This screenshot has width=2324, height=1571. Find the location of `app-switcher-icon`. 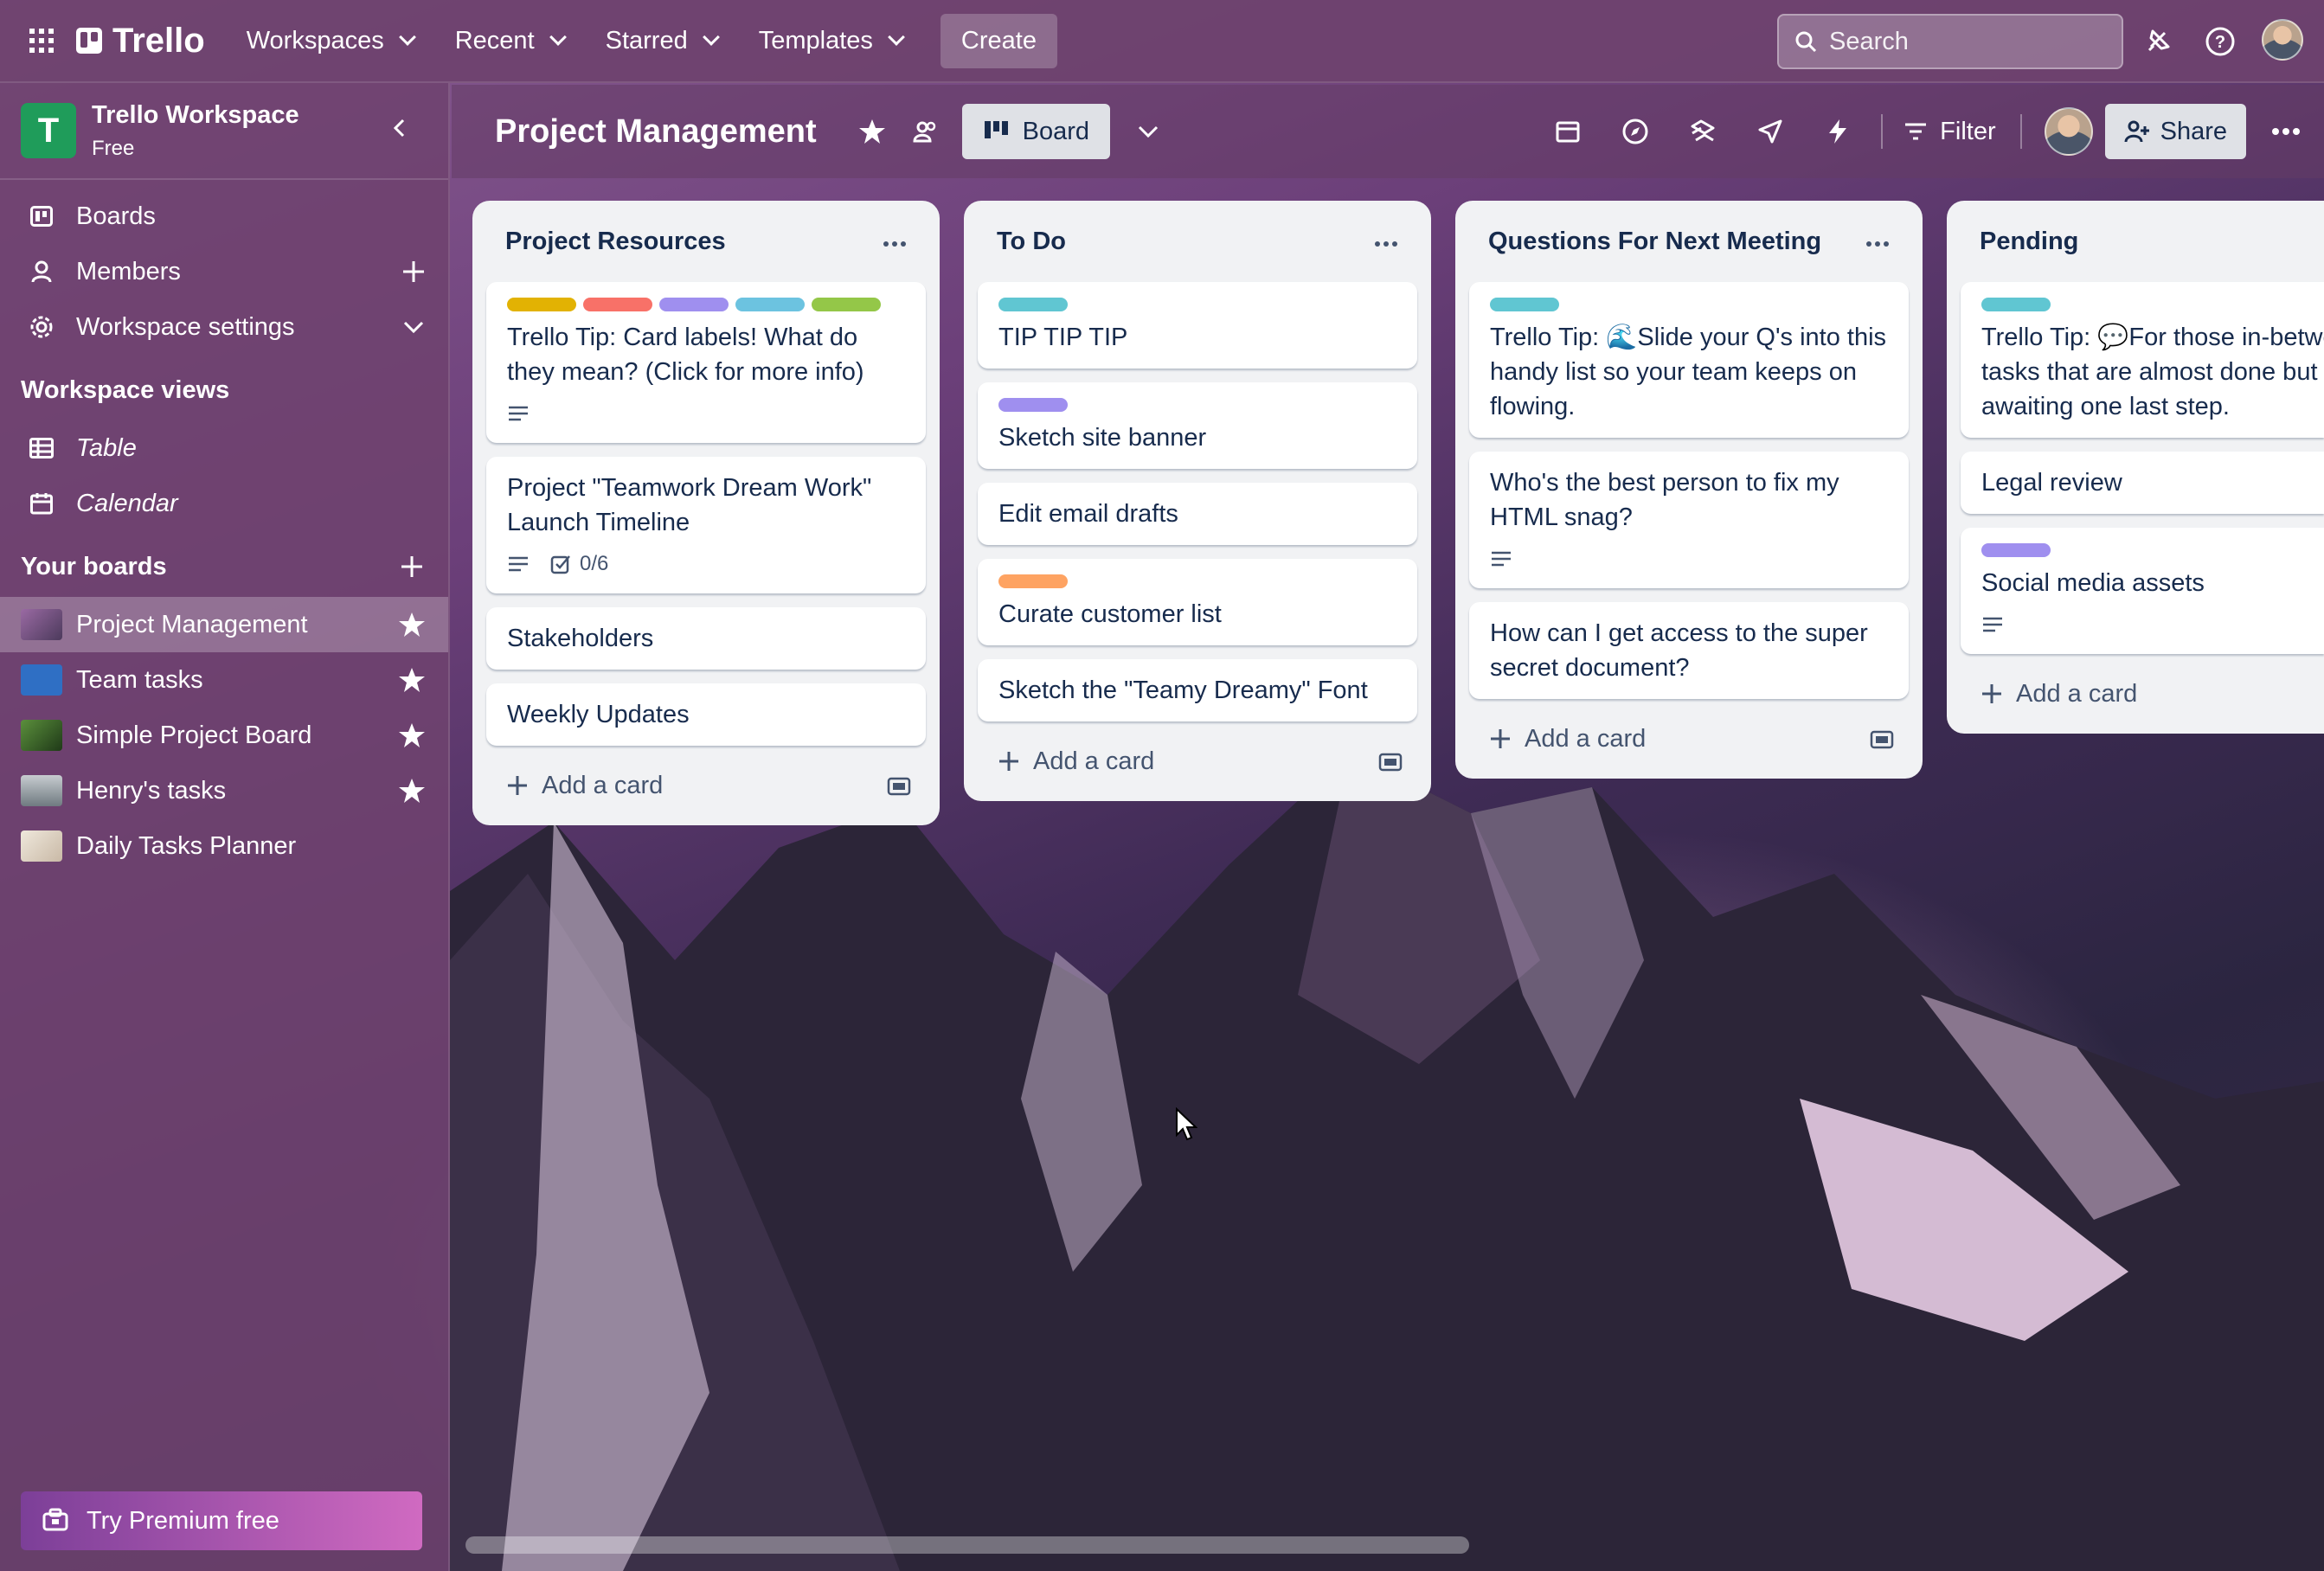

app-switcher-icon is located at coordinates (41, 40).